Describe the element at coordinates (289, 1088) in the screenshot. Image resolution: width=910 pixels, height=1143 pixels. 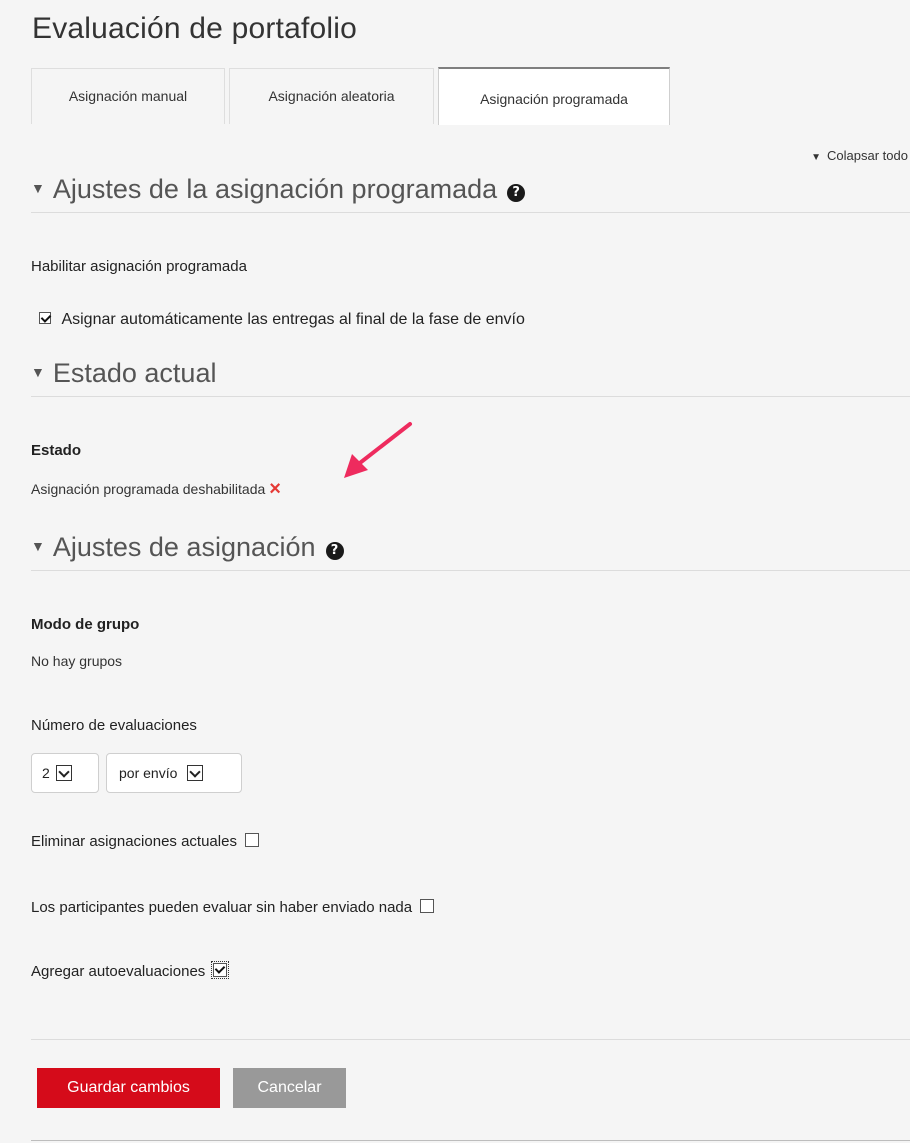
I see `cancel-button: Cancelar` at that location.